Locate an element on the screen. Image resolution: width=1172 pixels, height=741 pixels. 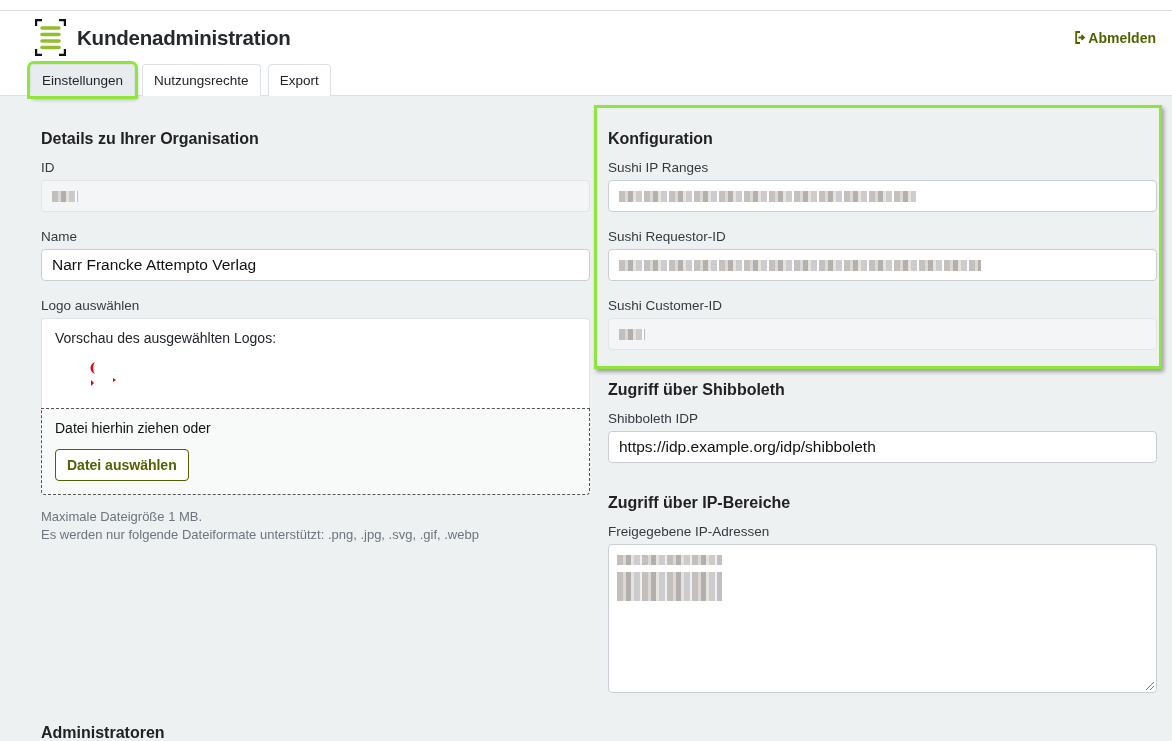
help-text: Es werden nur folgende Dateiformate unterstützt: .png, .jpg, .svg, .gif, .webp is located at coordinates (260, 535).